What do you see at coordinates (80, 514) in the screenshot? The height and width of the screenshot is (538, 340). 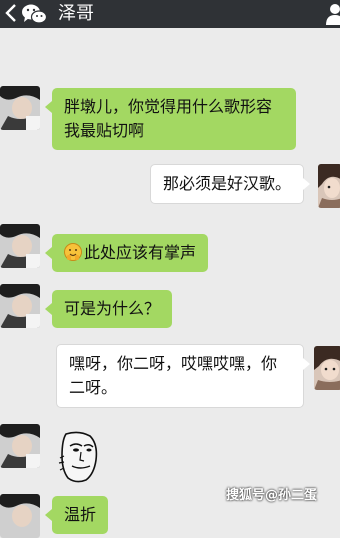 I see `message-text: 温折` at bounding box center [80, 514].